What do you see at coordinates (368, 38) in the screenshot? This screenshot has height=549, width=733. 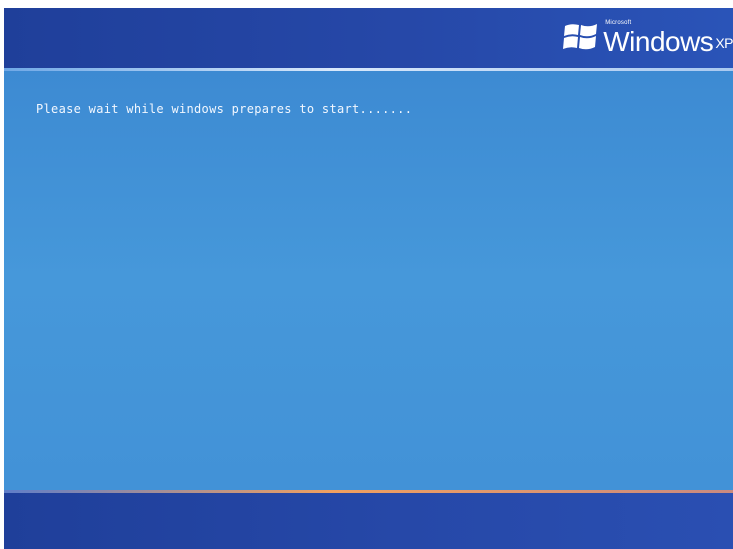 I see `top-banner: Microsoft Windows XP` at bounding box center [368, 38].